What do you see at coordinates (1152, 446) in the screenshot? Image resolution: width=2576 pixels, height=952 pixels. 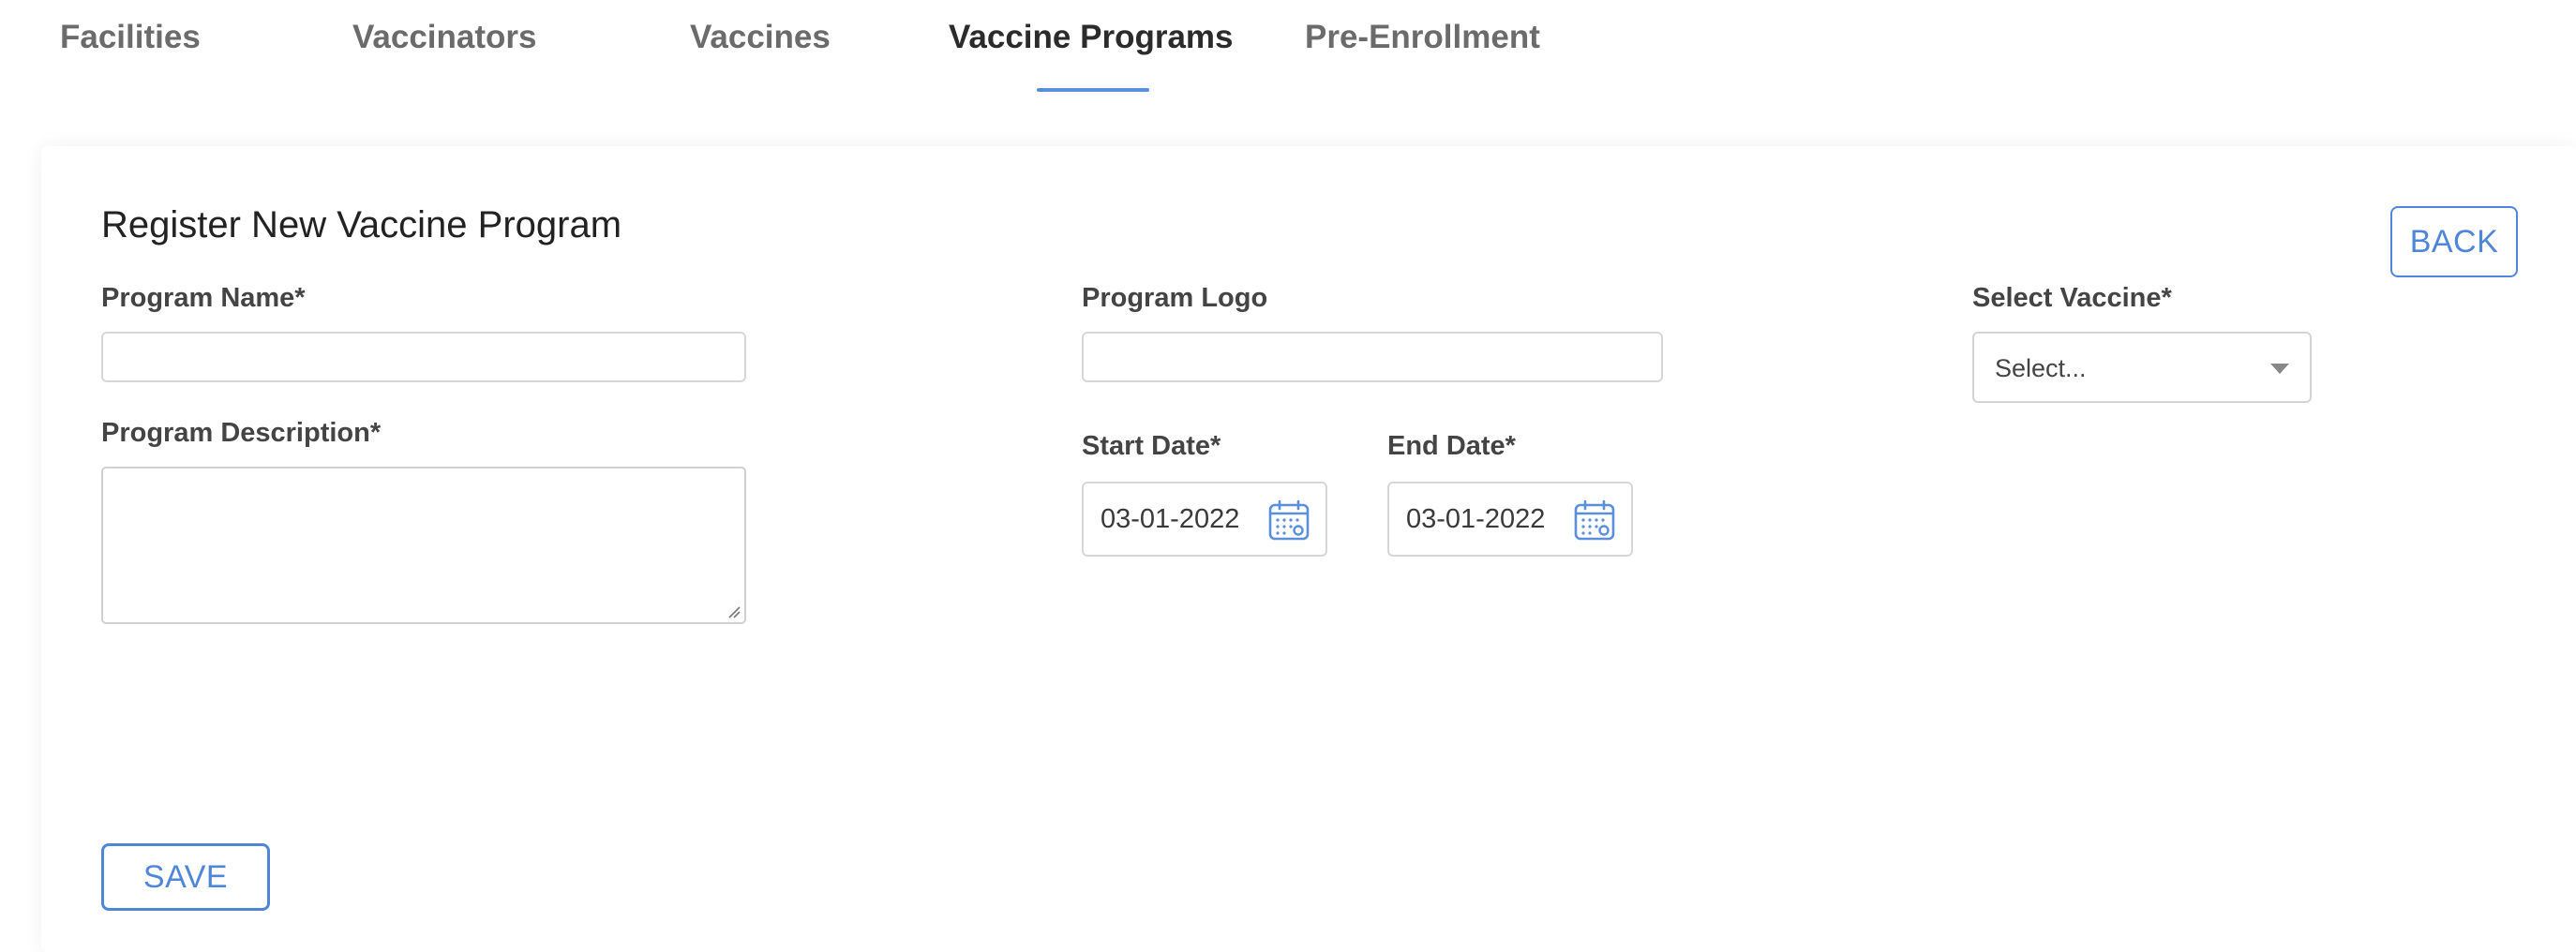 I see `start-date-label: Start Date*` at bounding box center [1152, 446].